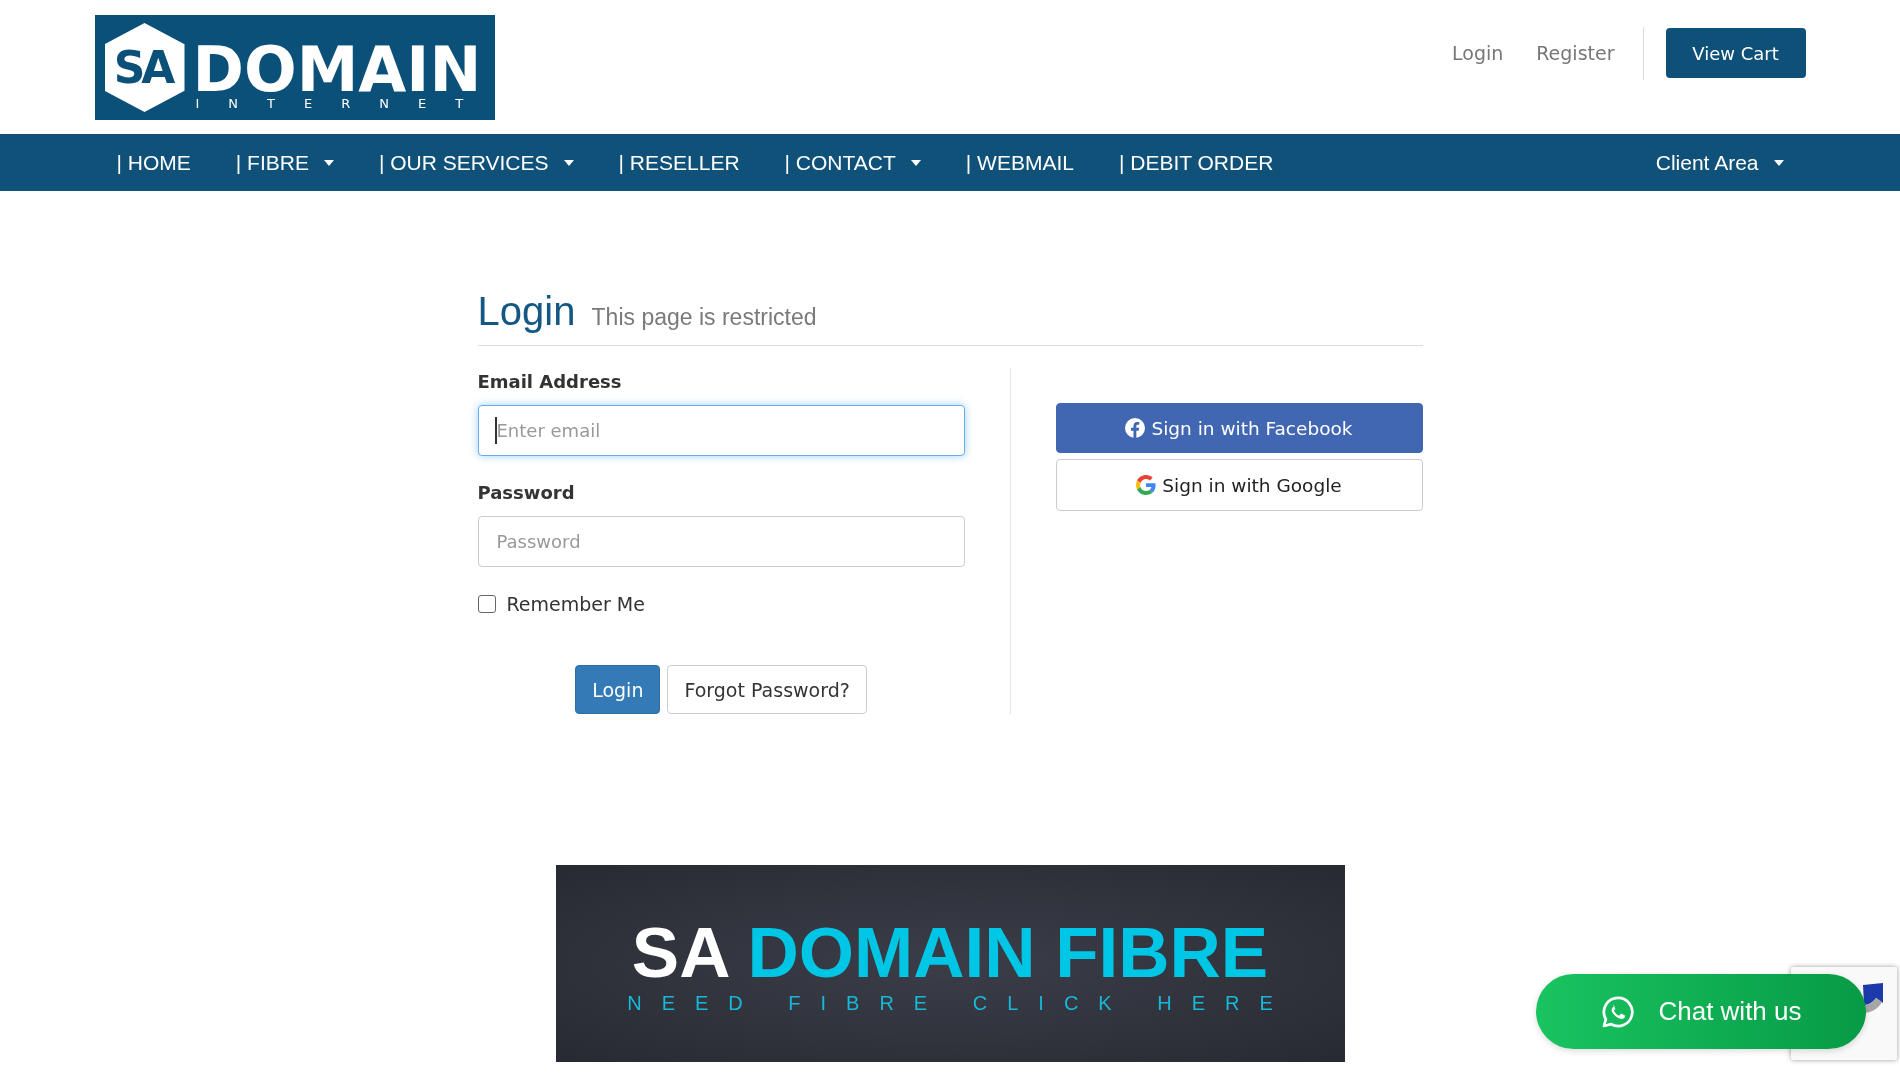  Describe the element at coordinates (153, 162) in the screenshot. I see `nav-link: | HOME` at that location.